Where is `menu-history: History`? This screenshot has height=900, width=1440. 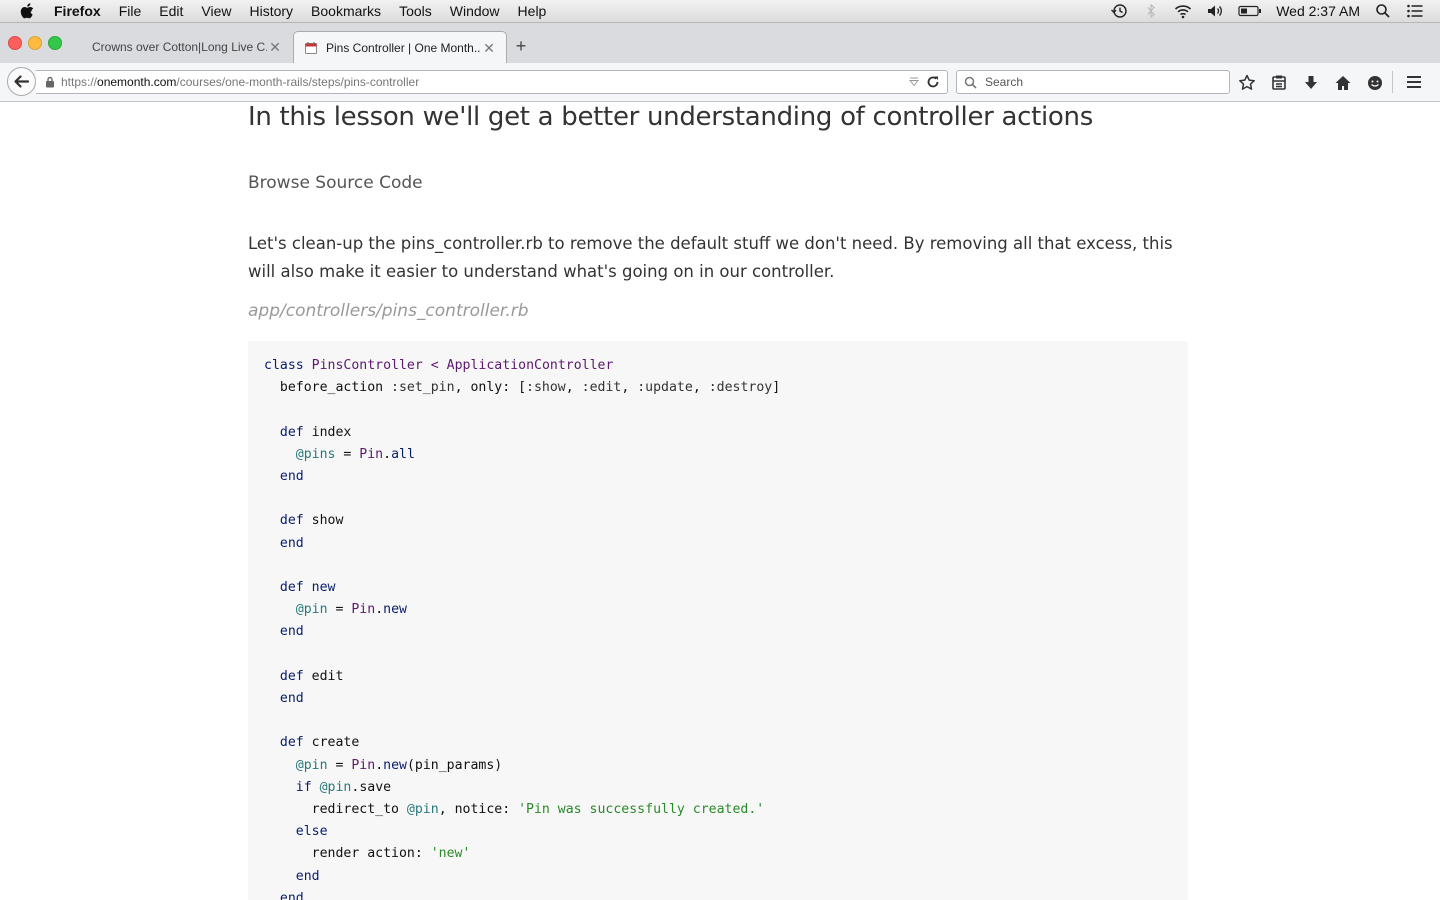
menu-history: History is located at coordinates (271, 11).